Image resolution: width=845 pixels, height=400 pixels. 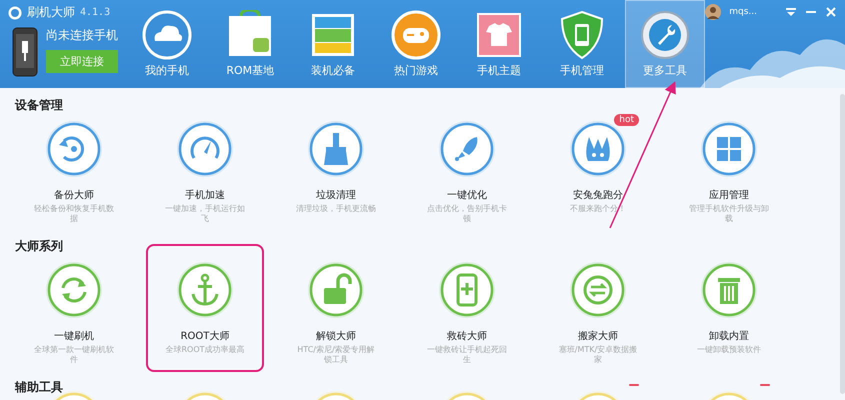 What do you see at coordinates (729, 336) in the screenshot?
I see `tool-name: 卸载内置` at bounding box center [729, 336].